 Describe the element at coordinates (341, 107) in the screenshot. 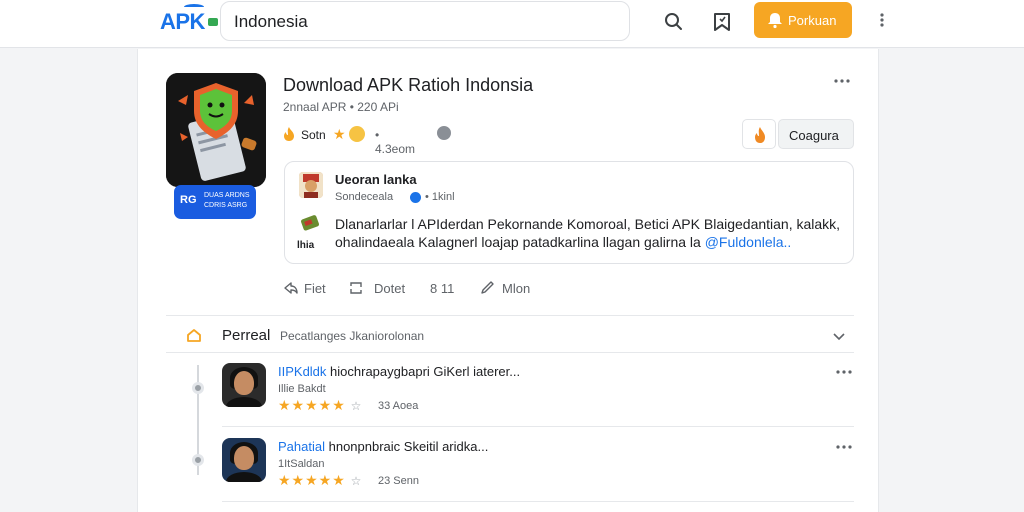

I see `app-subtitle: 2nnaal APR • 220 APi` at that location.